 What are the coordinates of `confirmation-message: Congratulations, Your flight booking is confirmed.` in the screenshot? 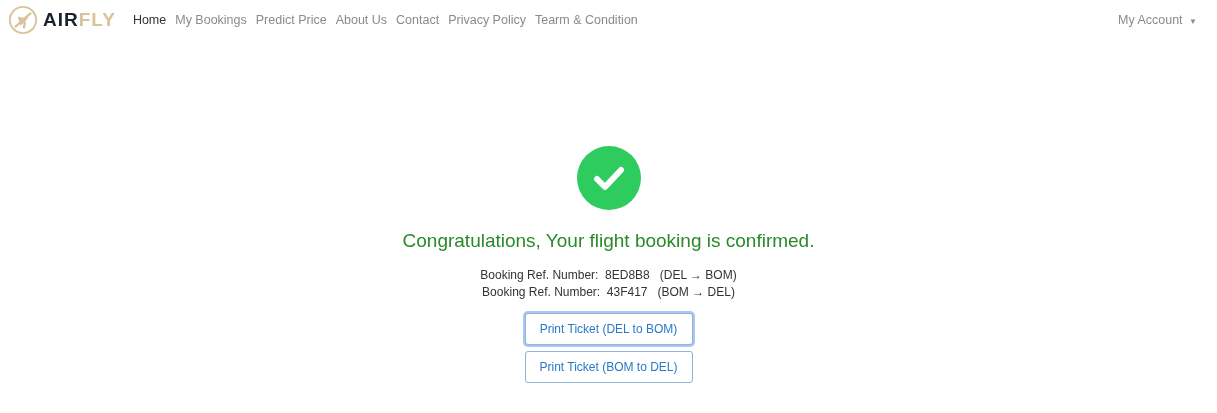 It's located at (608, 241).